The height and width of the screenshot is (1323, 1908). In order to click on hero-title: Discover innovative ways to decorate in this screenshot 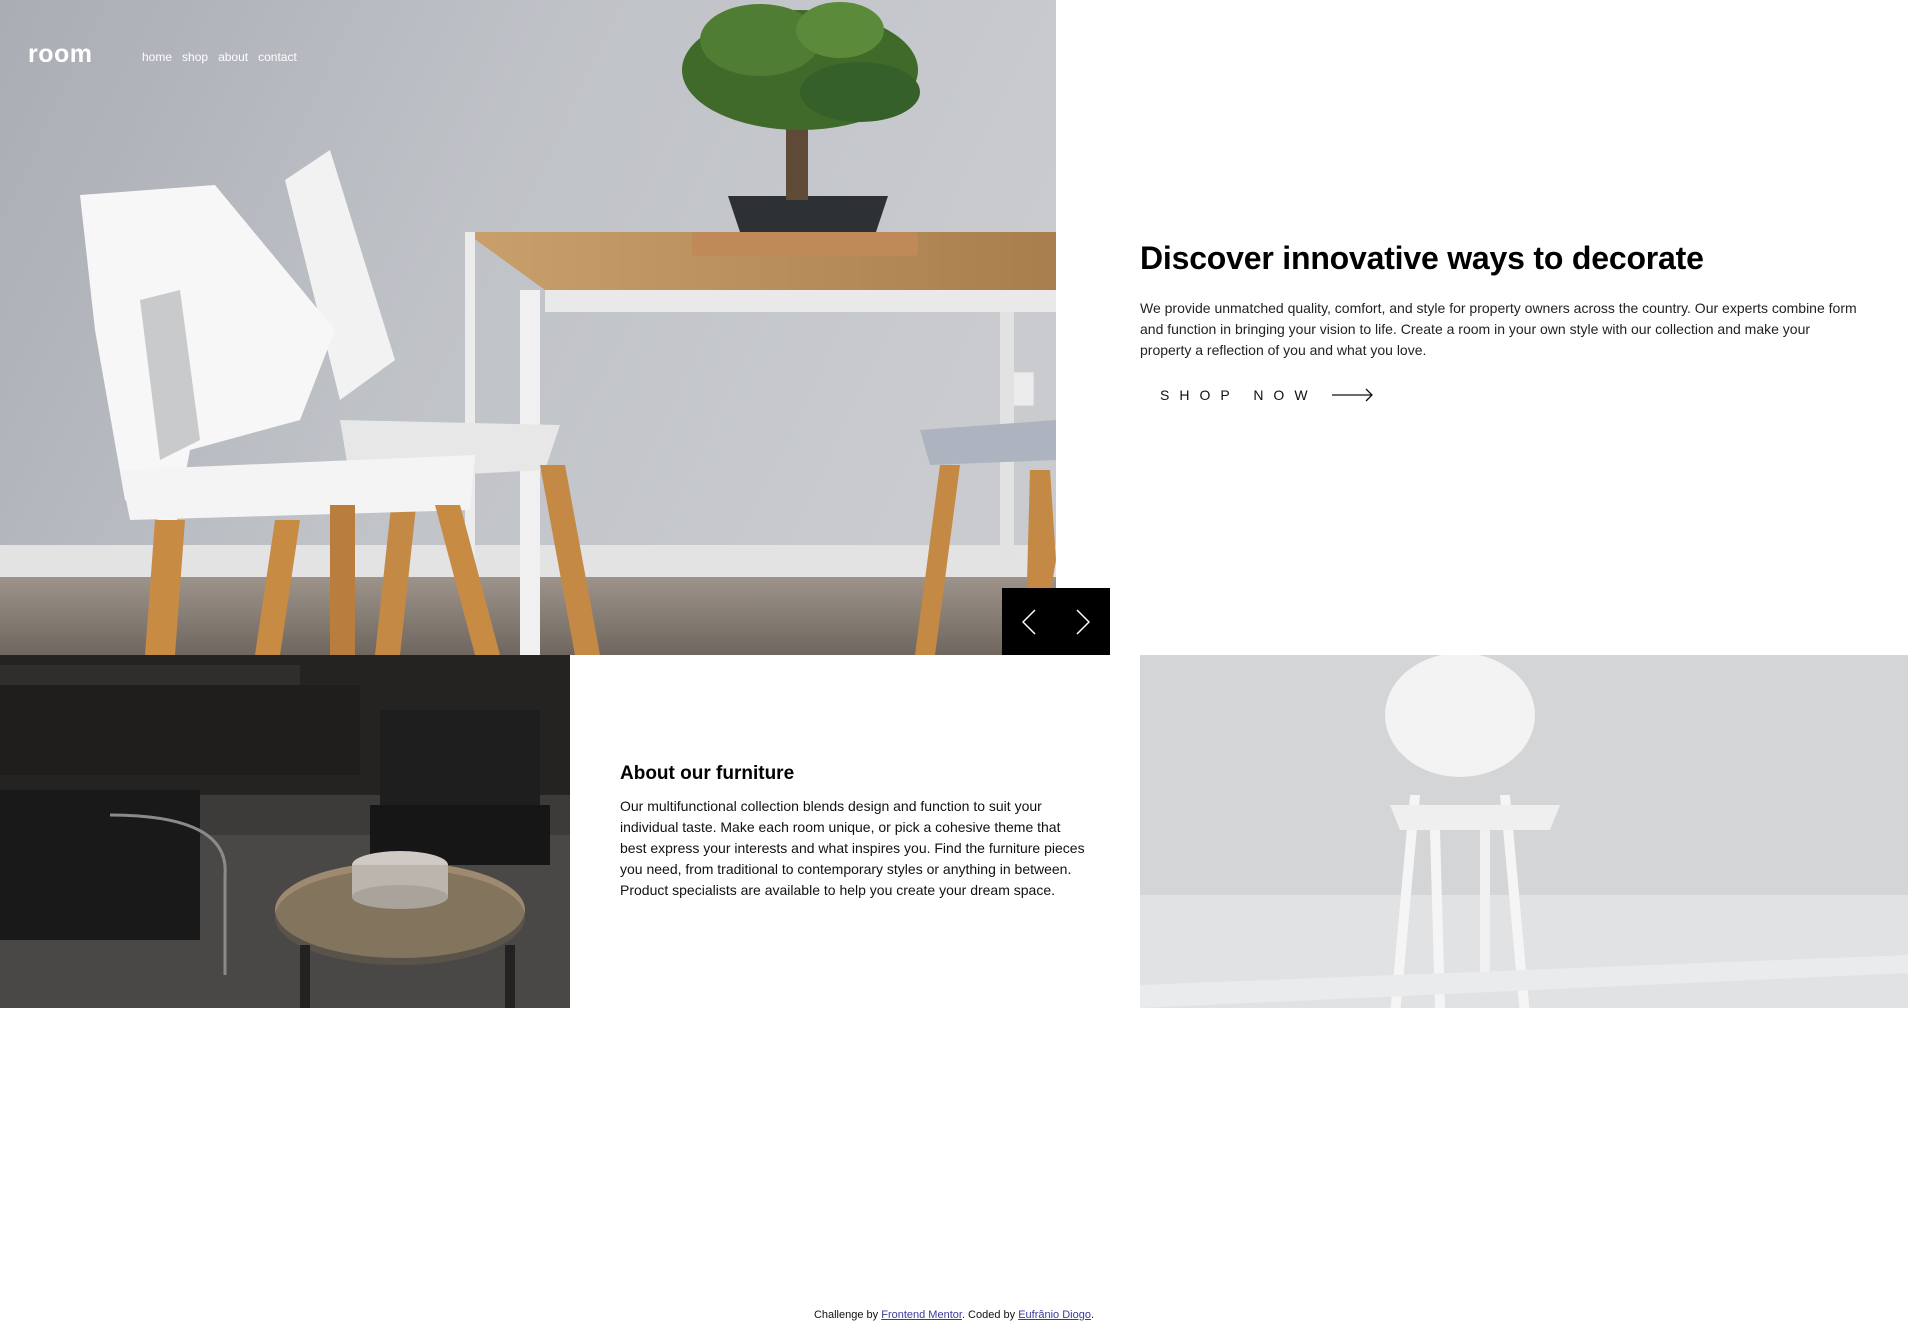, I will do `click(1422, 258)`.